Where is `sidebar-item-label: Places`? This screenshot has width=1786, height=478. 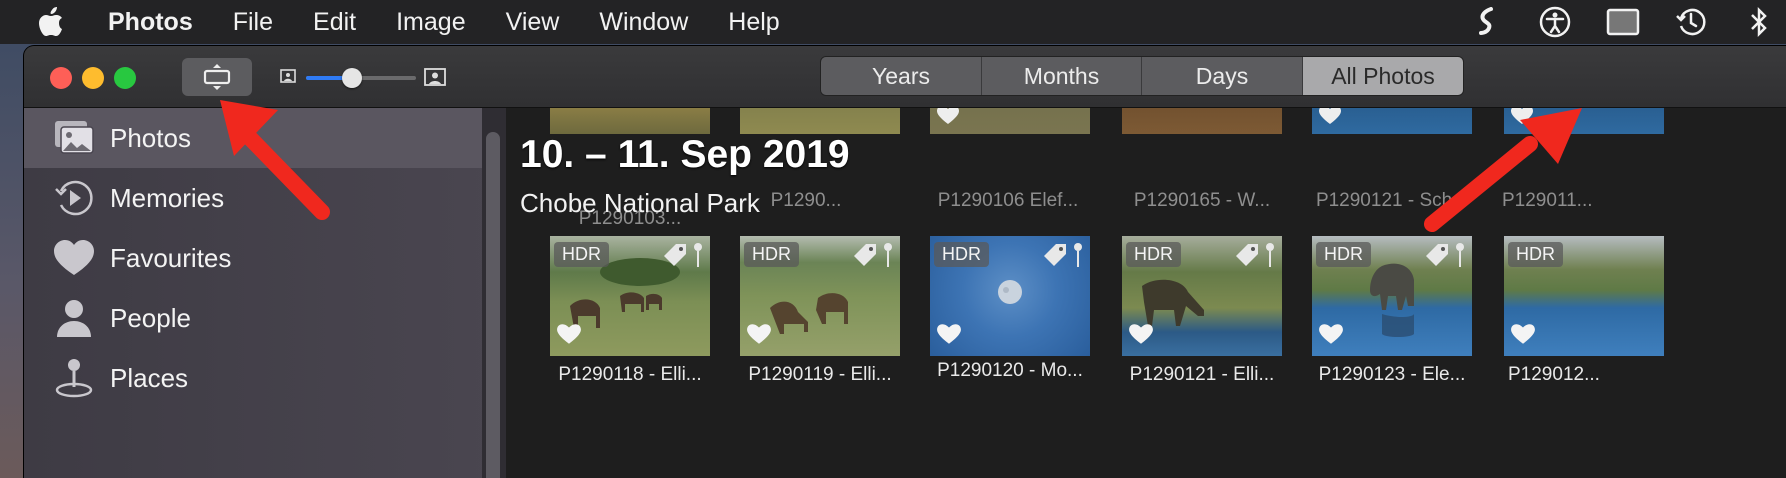 sidebar-item-label: Places is located at coordinates (149, 377).